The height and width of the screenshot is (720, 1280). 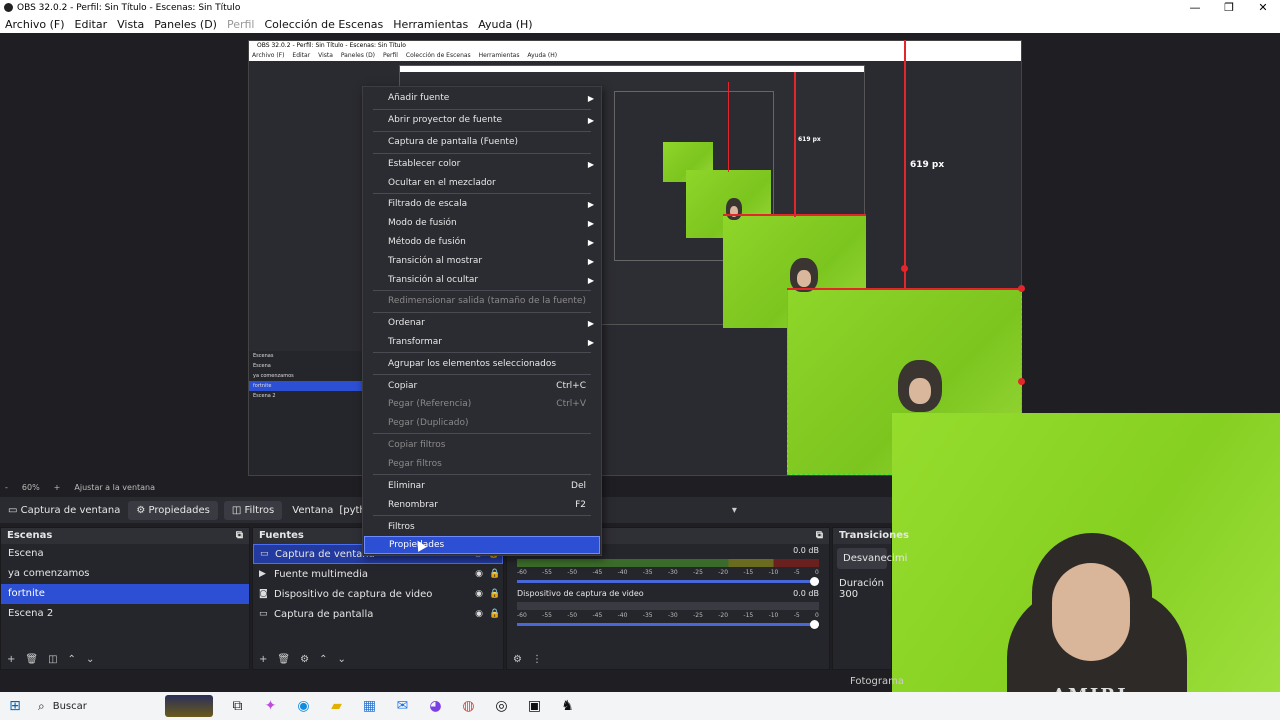 I want to click on menu-item-establecer-color: Establecer color ▶, so click(x=482, y=164).